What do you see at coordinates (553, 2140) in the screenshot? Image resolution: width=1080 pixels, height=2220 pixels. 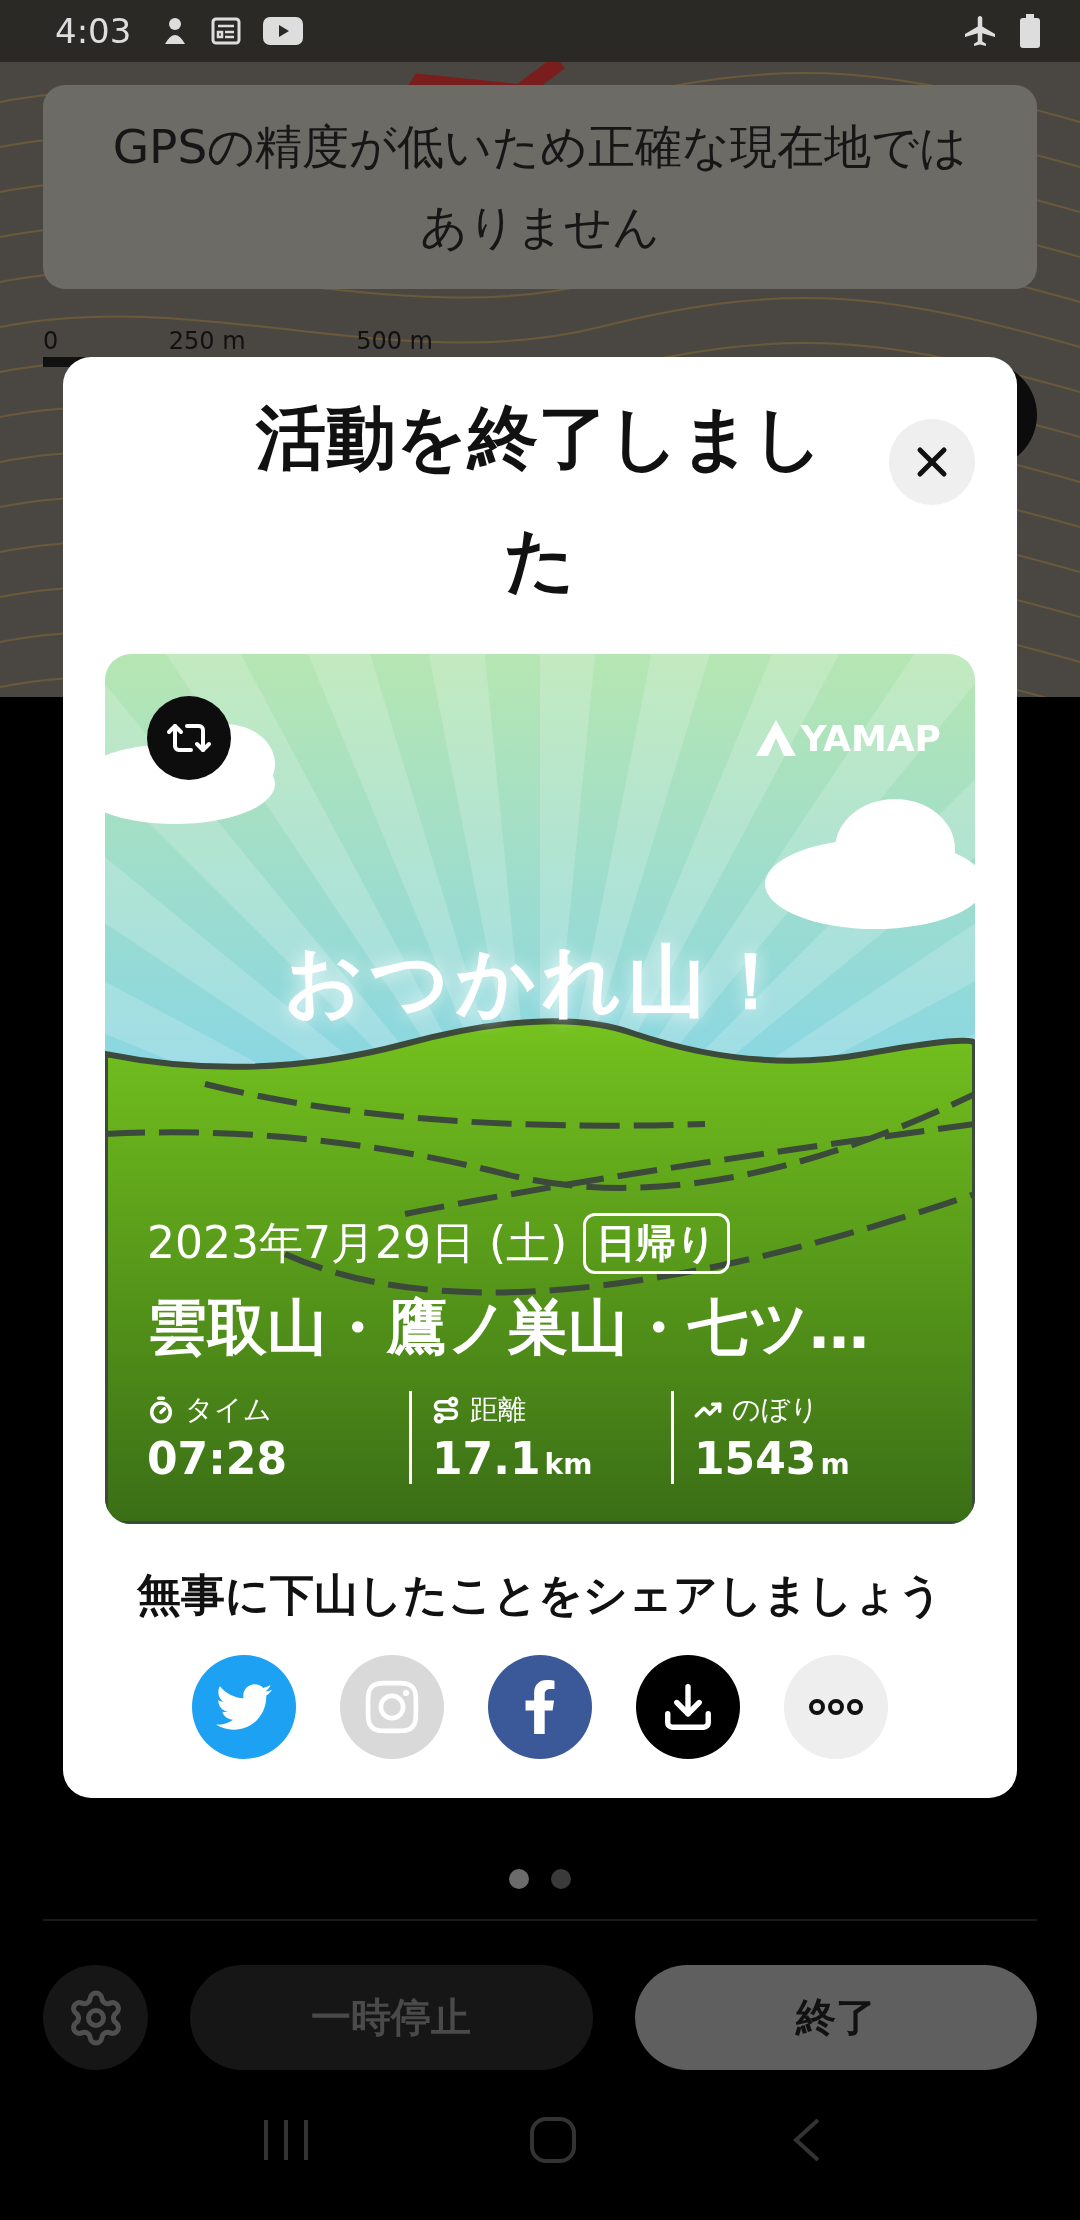 I see `home-icon` at bounding box center [553, 2140].